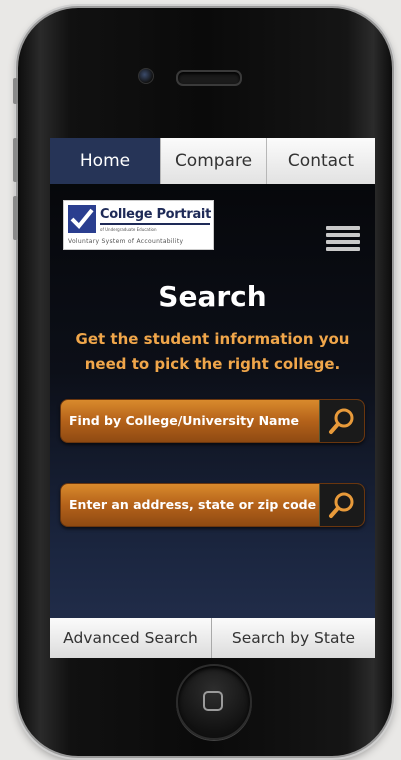 The height and width of the screenshot is (760, 401). I want to click on tab-compare: Compare, so click(213, 161).